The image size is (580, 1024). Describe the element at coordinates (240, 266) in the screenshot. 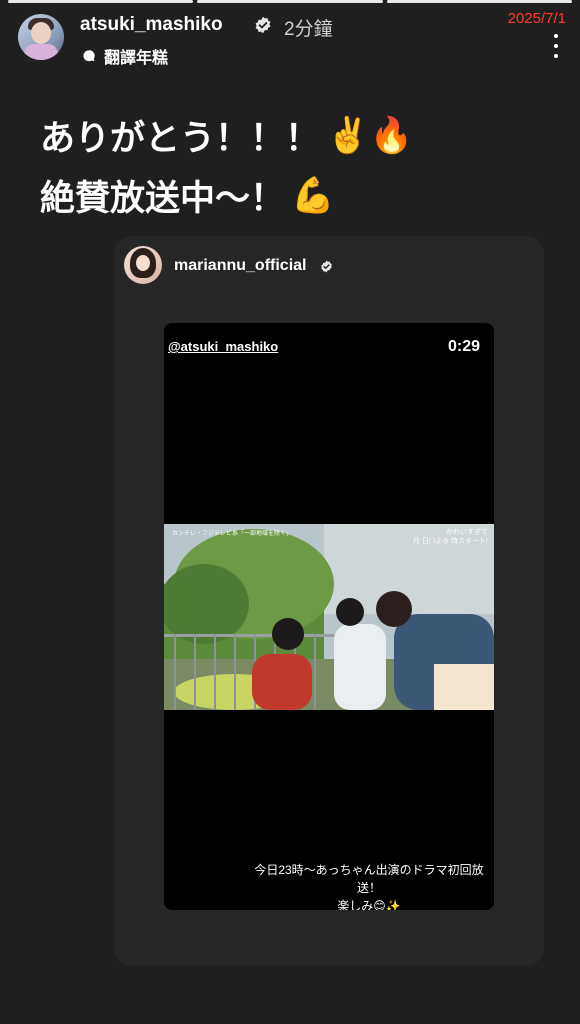

I see `shared-post-username: mariannu_official` at that location.